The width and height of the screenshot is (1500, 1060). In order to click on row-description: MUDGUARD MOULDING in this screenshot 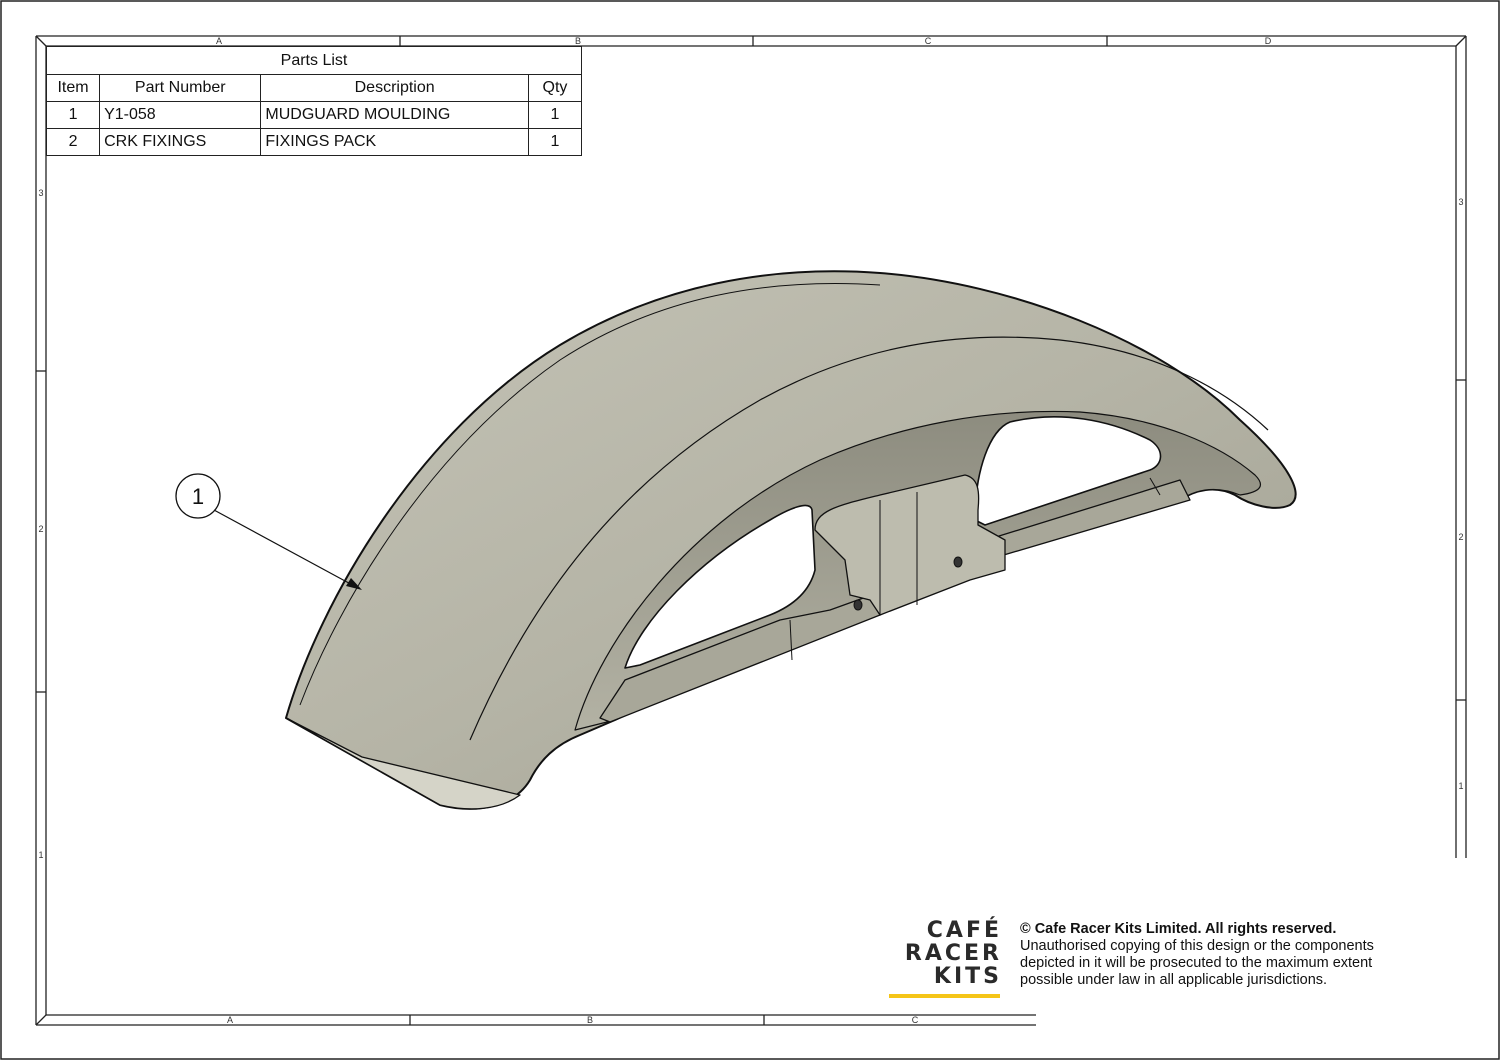, I will do `click(394, 115)`.